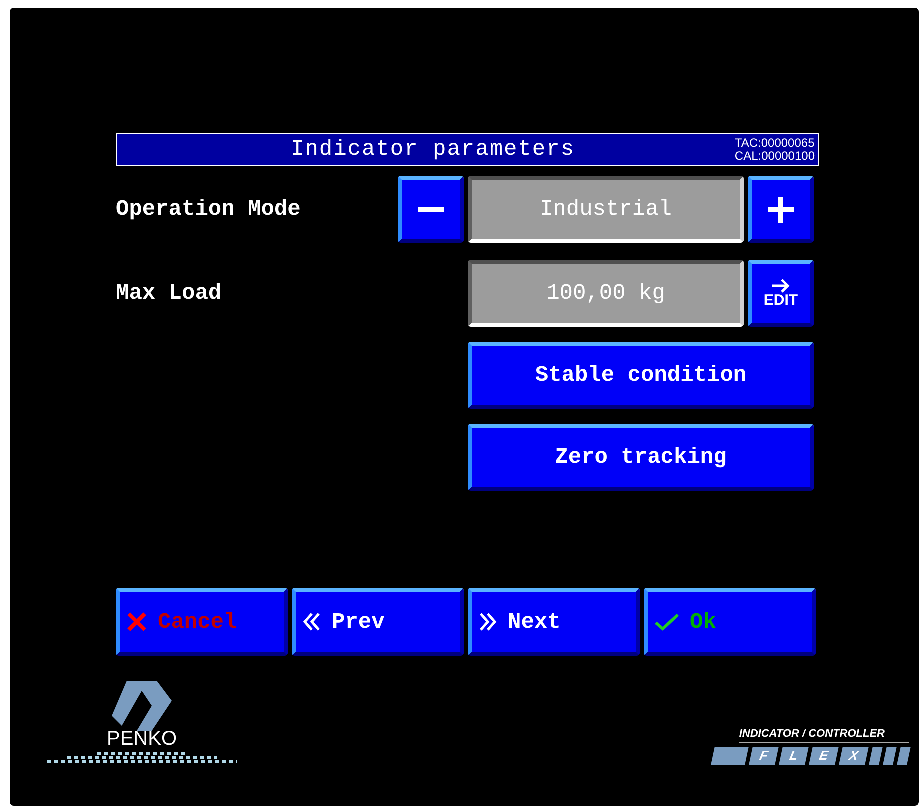  Describe the element at coordinates (854, 756) in the screenshot. I see `product-letter: X` at that location.